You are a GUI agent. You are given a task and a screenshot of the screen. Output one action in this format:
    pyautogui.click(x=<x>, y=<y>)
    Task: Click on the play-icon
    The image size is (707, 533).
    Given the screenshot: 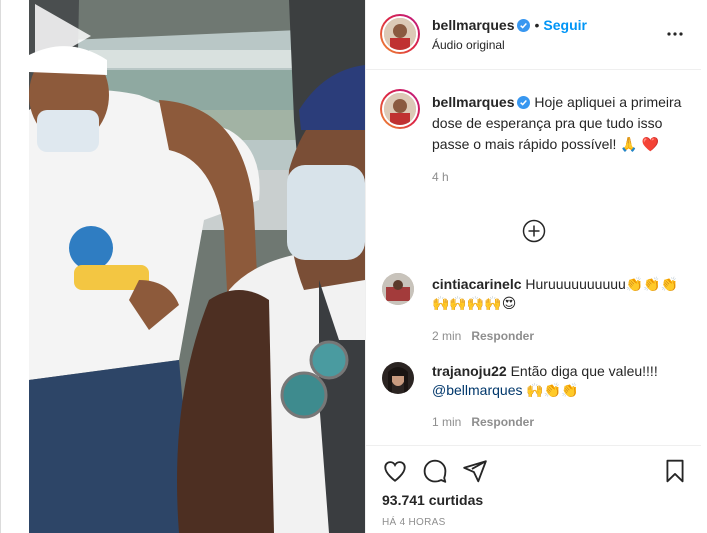 What is the action you would take?
    pyautogui.click(x=62, y=36)
    